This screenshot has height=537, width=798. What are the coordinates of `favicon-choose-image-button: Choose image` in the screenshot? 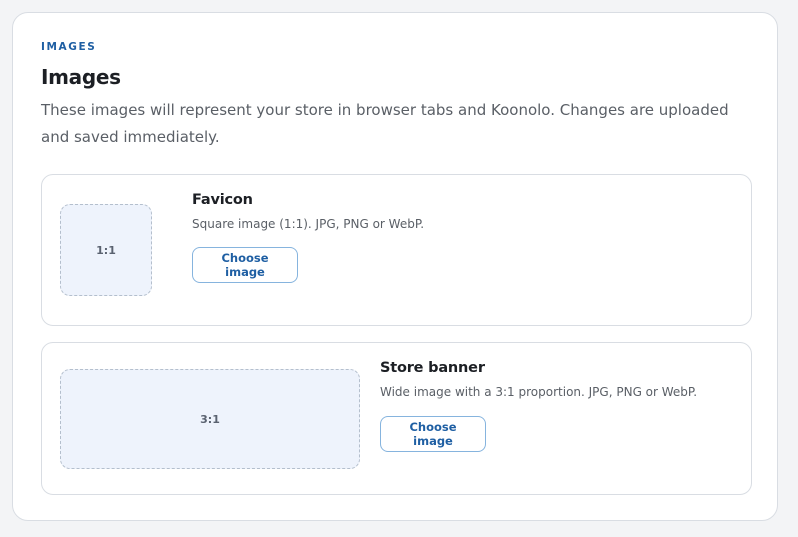 It's located at (245, 265).